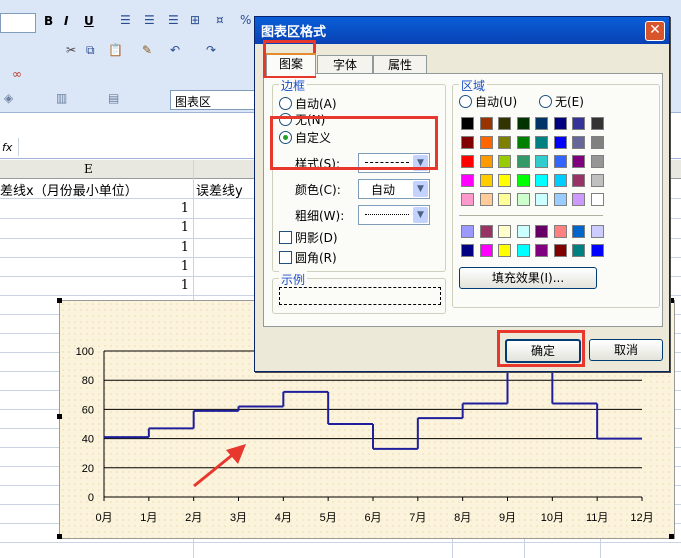 The image size is (681, 558). I want to click on palette-separator, so click(531, 215).